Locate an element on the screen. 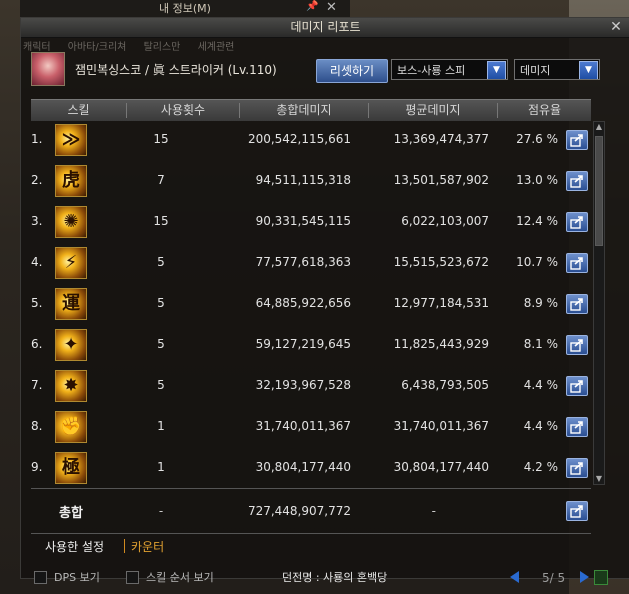 This screenshot has width=629, height=594. total-damage-value: 94,511,115,318 is located at coordinates (303, 180).